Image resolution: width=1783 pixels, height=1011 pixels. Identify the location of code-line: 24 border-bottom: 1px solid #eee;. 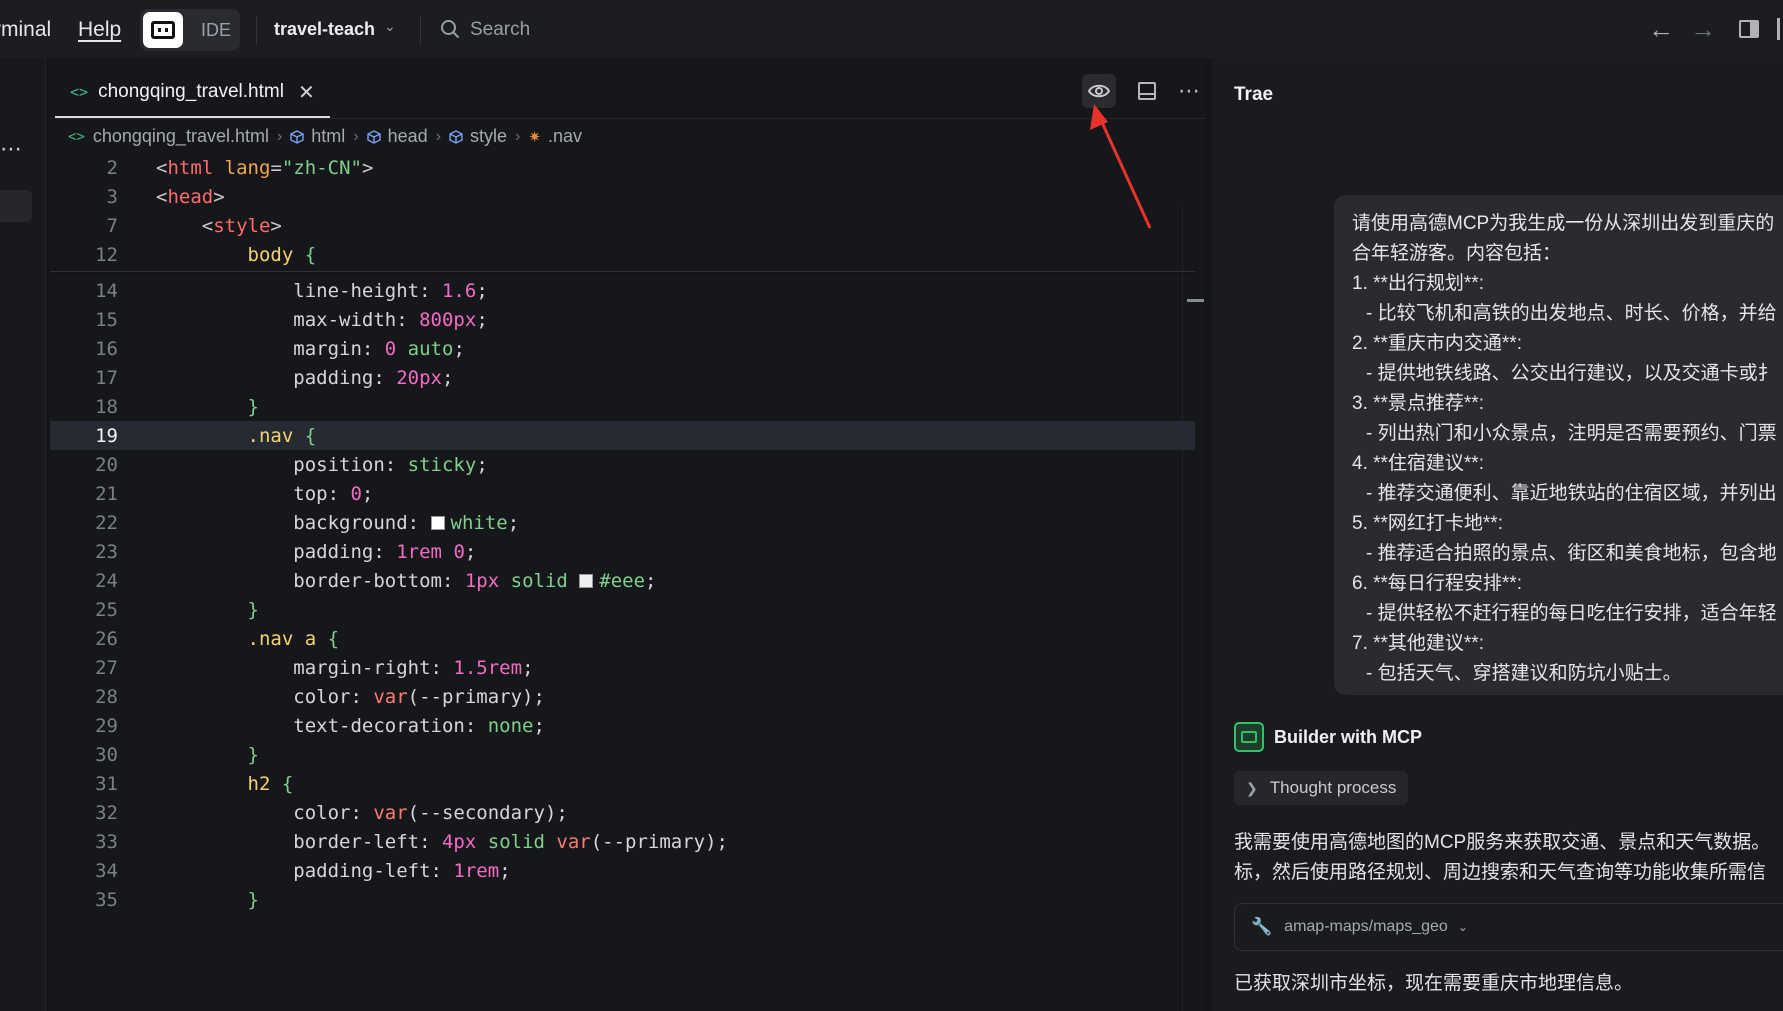
(622, 580).